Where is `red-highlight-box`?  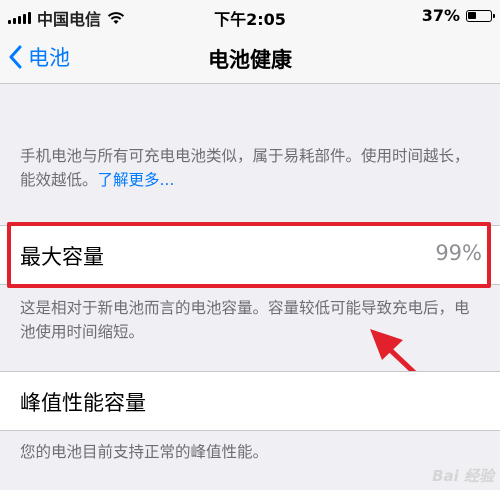
red-highlight-box is located at coordinates (249, 255).